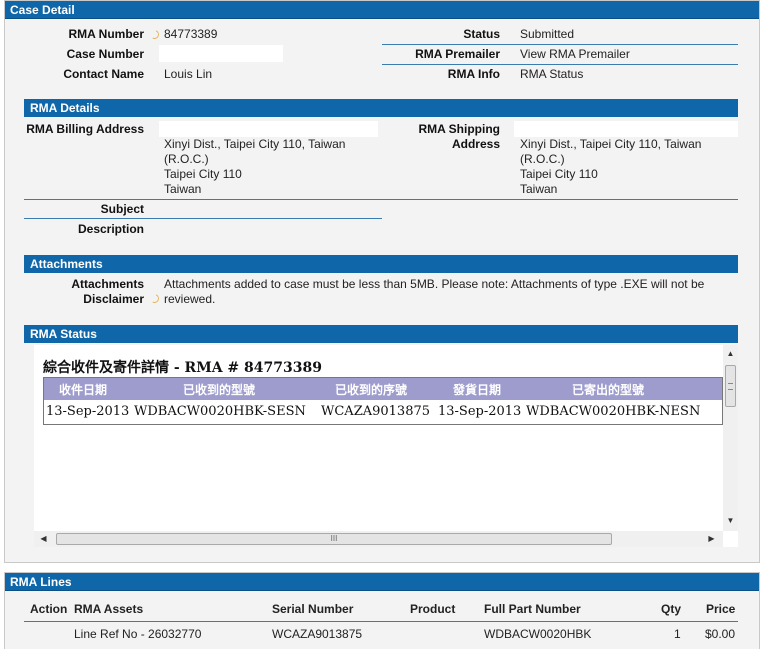 The image size is (763, 649). What do you see at coordinates (381, 264) in the screenshot?
I see `attachments-header: Attachments` at bounding box center [381, 264].